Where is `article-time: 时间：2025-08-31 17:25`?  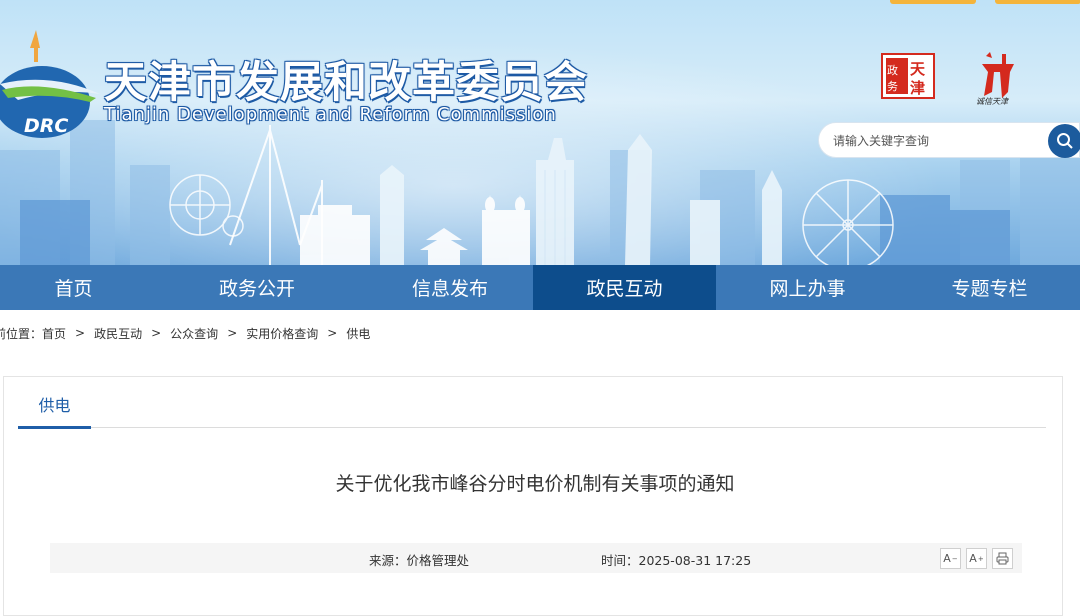 article-time: 时间：2025-08-31 17:25 is located at coordinates (676, 560).